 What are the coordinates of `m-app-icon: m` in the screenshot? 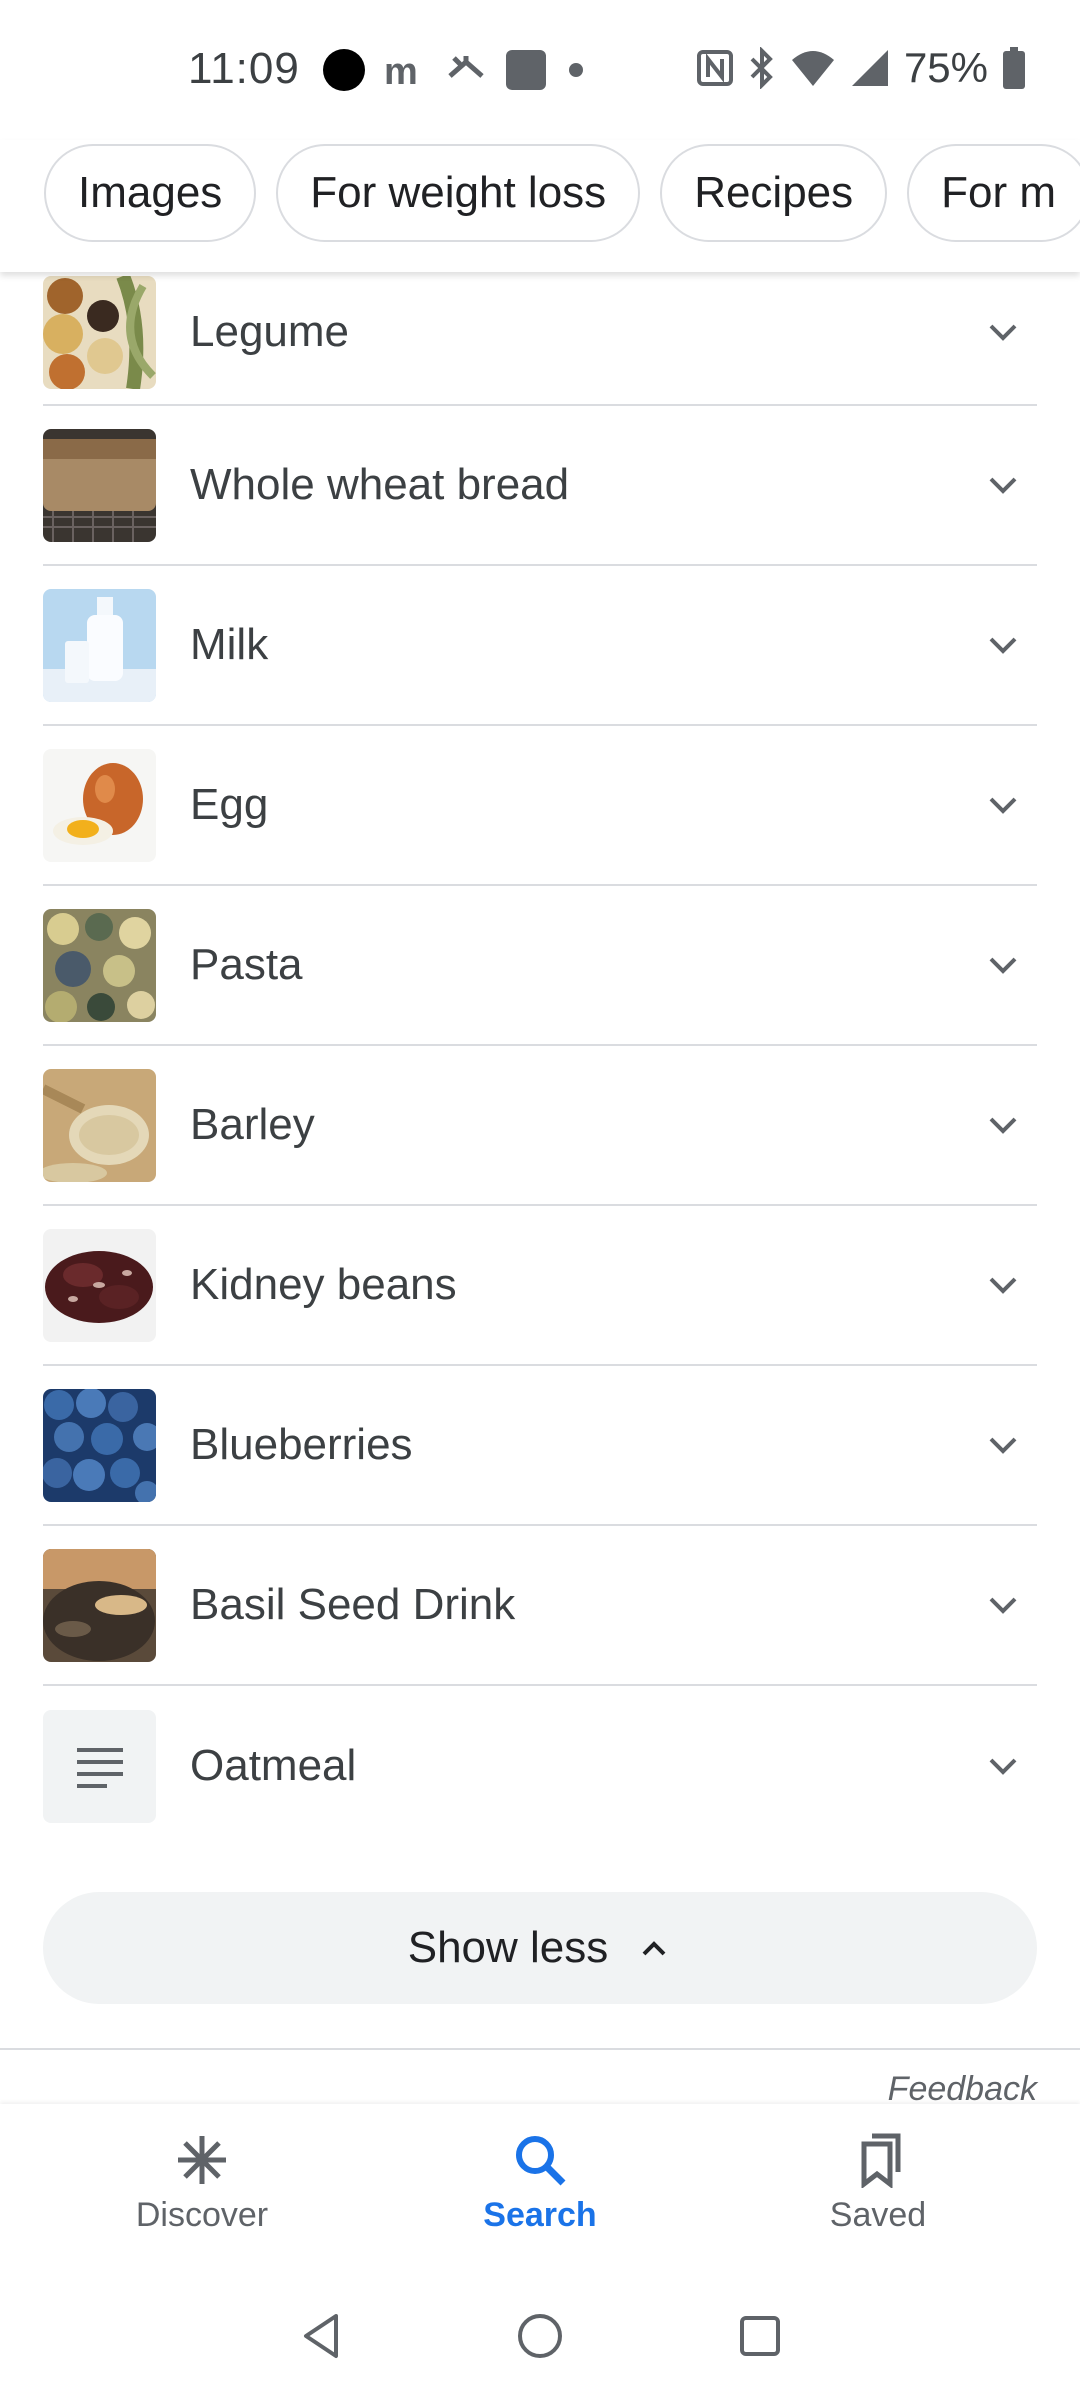 It's located at (401, 70).